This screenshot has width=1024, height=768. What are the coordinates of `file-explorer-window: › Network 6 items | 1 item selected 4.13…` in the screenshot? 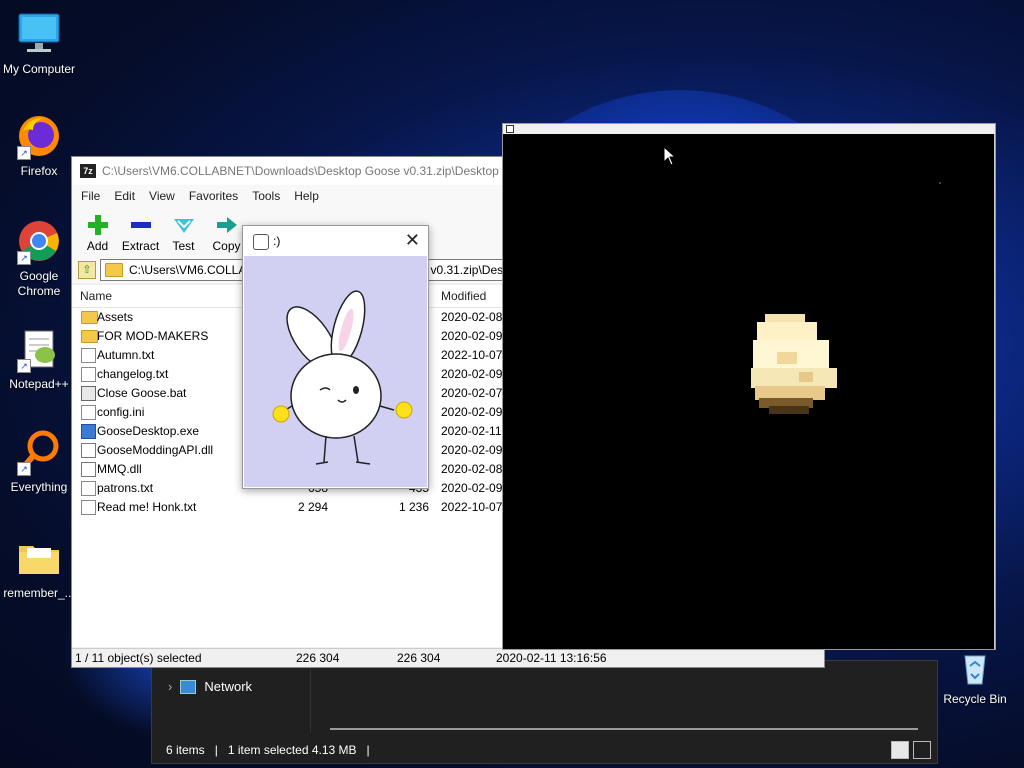 It's located at (544, 712).